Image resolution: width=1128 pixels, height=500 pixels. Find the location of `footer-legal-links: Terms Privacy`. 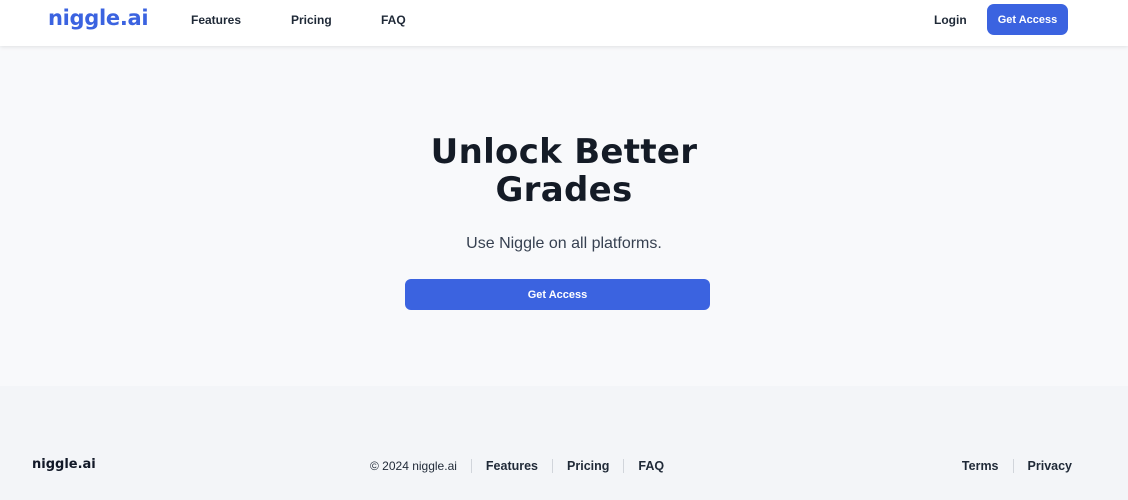

footer-legal-links: Terms Privacy is located at coordinates (1017, 466).